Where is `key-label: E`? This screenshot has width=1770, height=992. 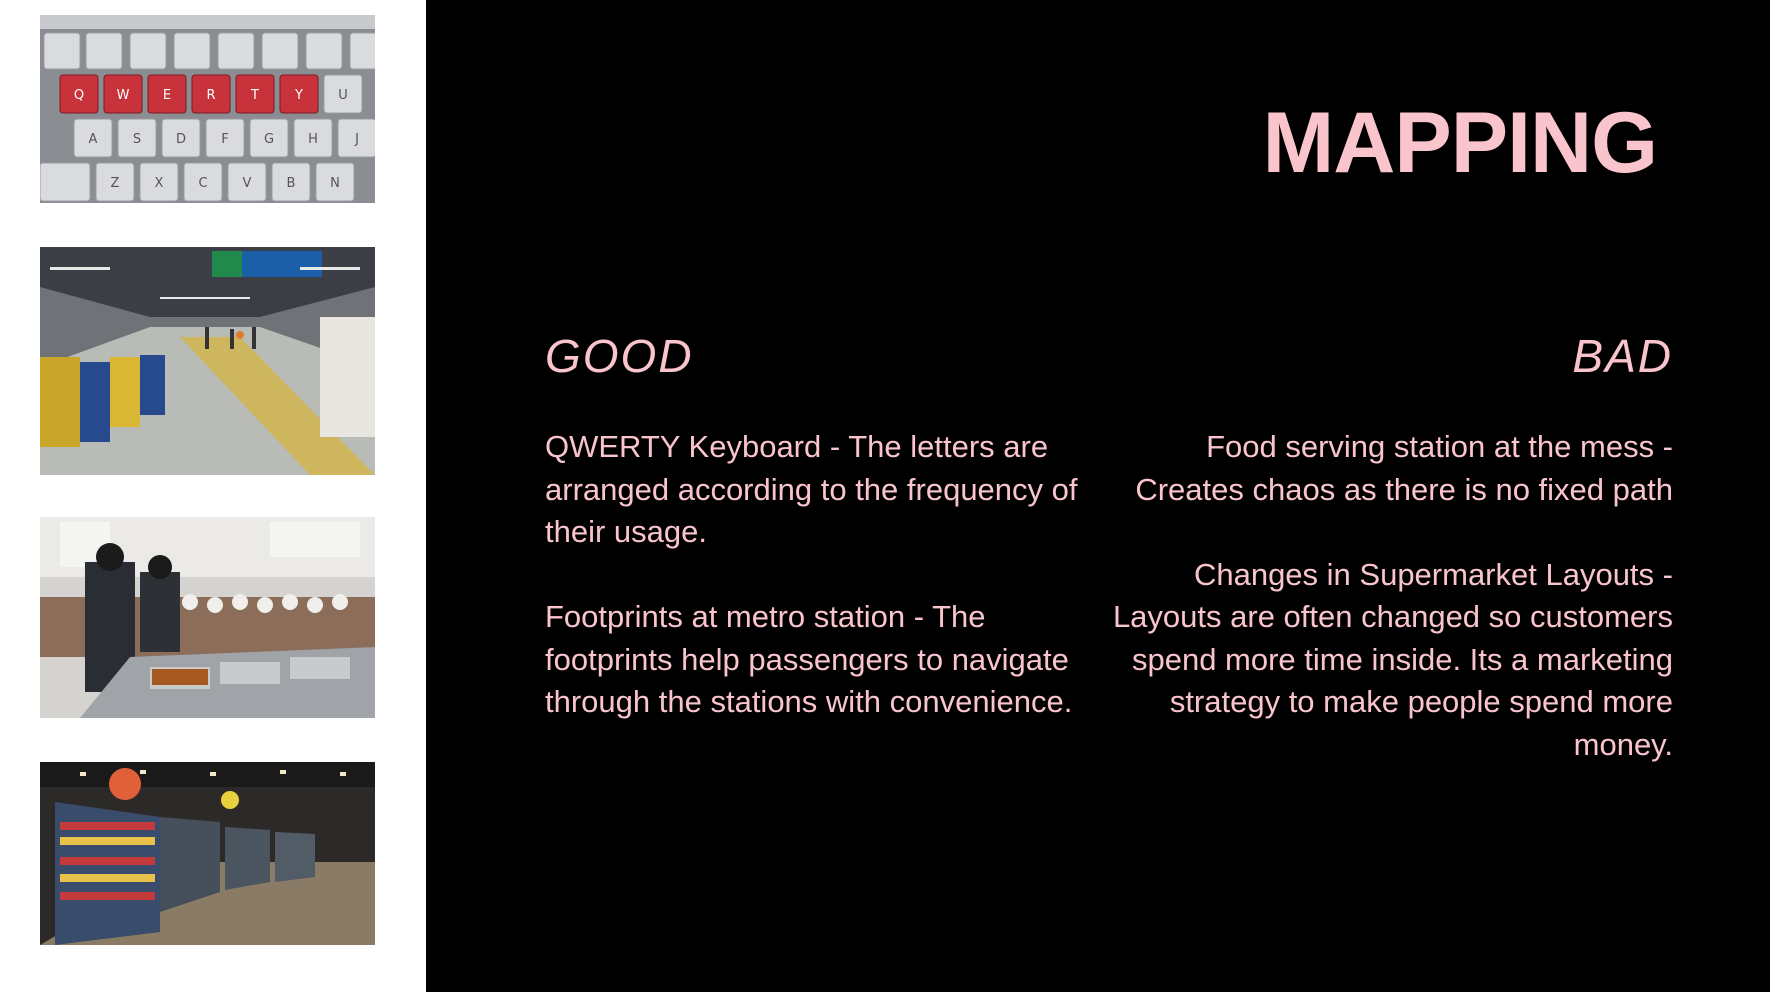
key-label: E is located at coordinates (167, 95).